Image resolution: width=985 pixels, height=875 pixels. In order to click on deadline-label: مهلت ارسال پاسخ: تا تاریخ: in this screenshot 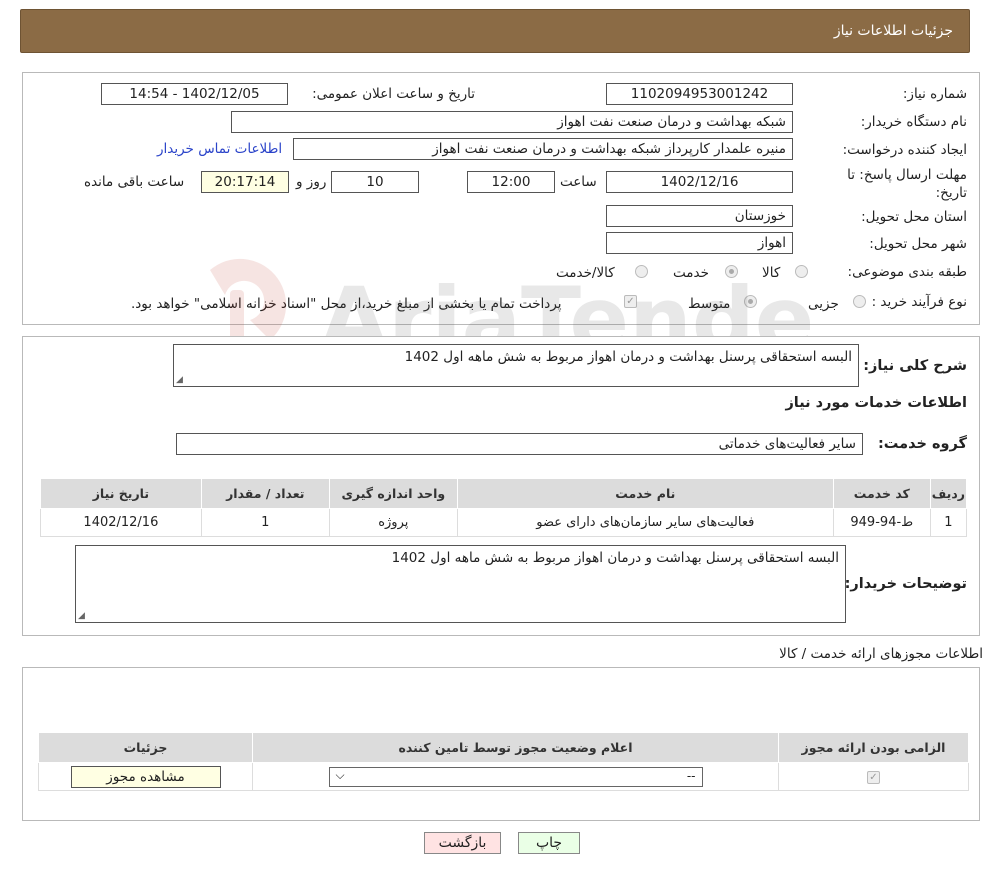, I will do `click(907, 184)`.